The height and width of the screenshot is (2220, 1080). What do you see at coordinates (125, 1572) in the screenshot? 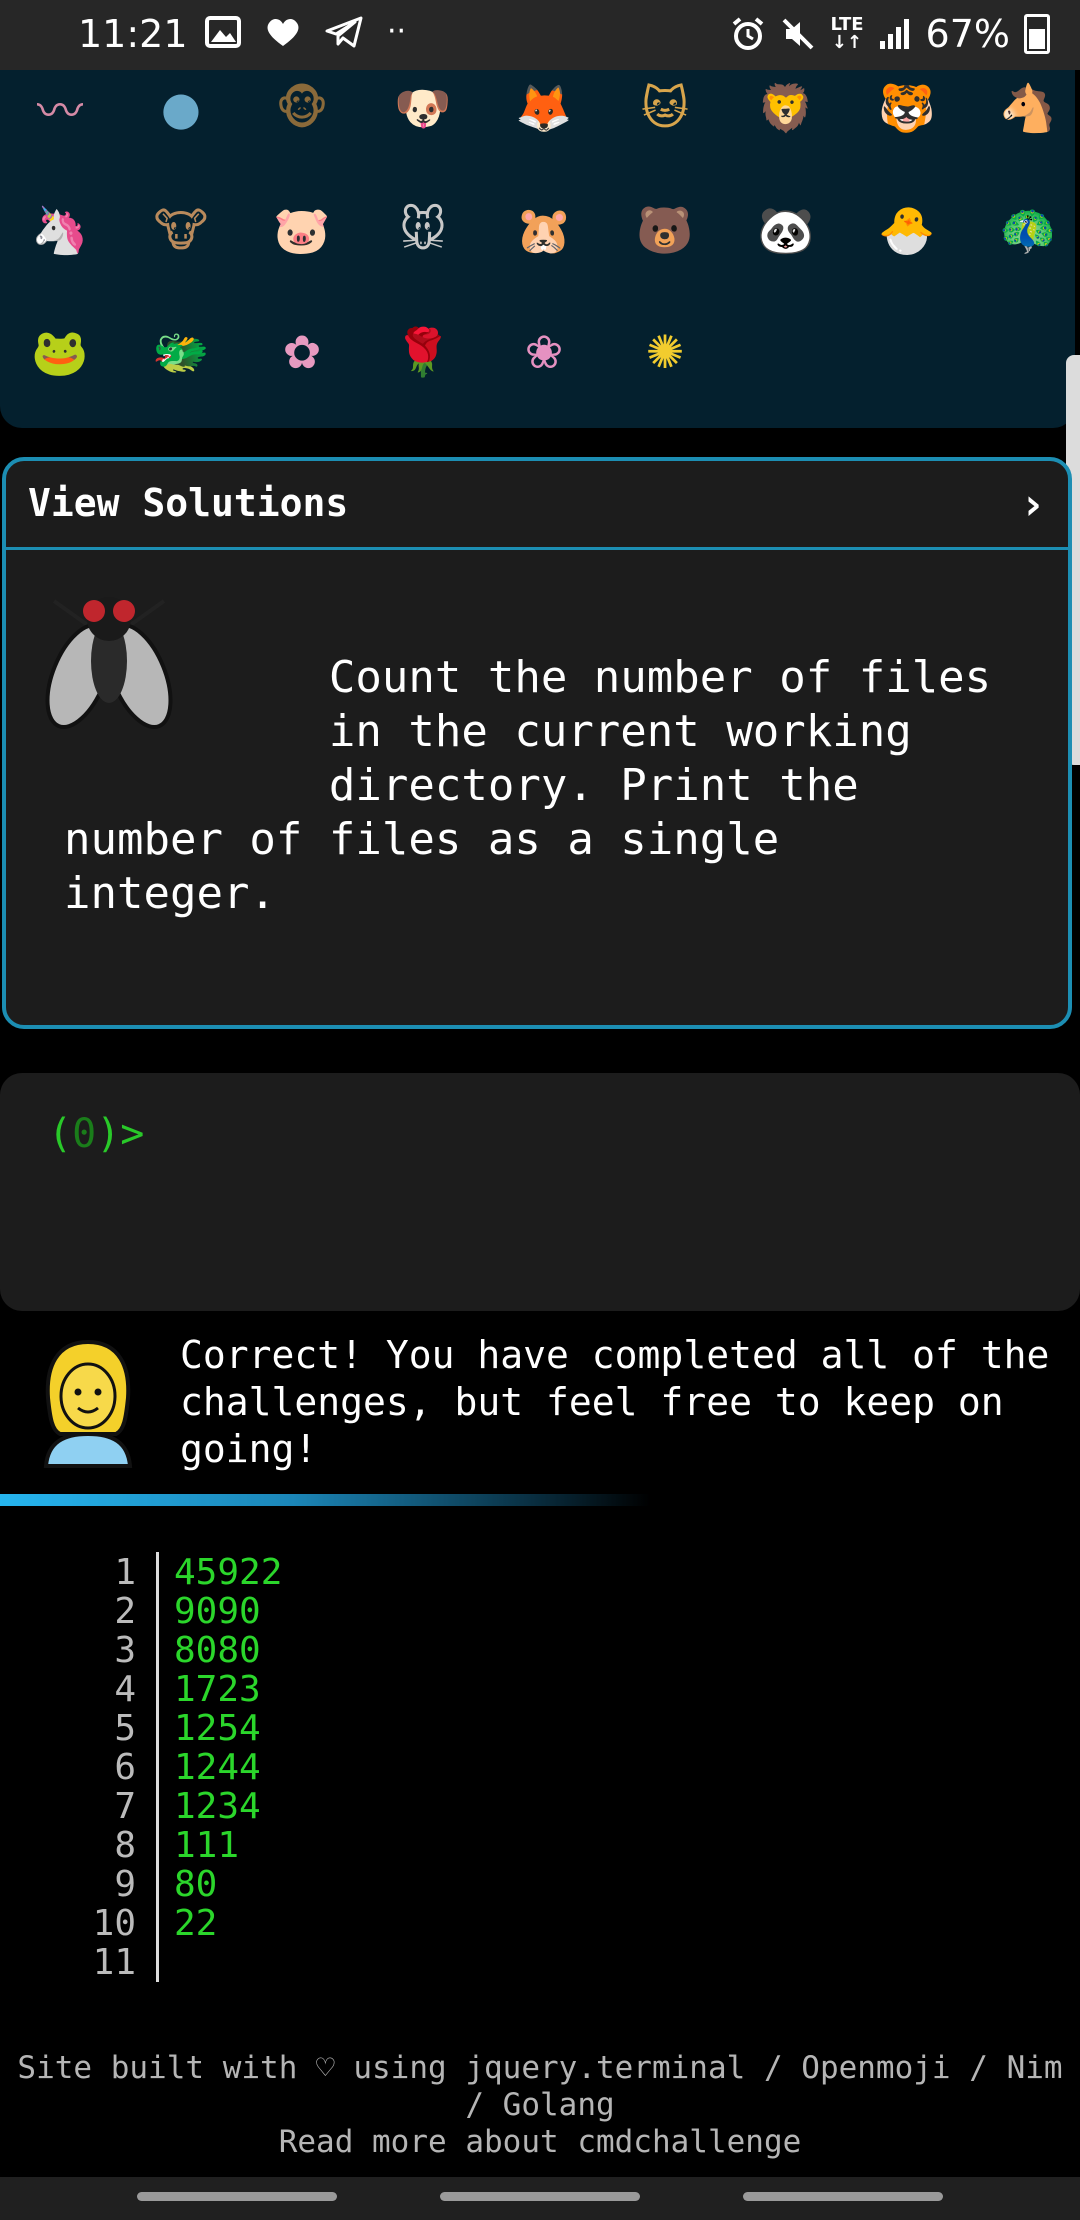
I see `score-rank: 1` at bounding box center [125, 1572].